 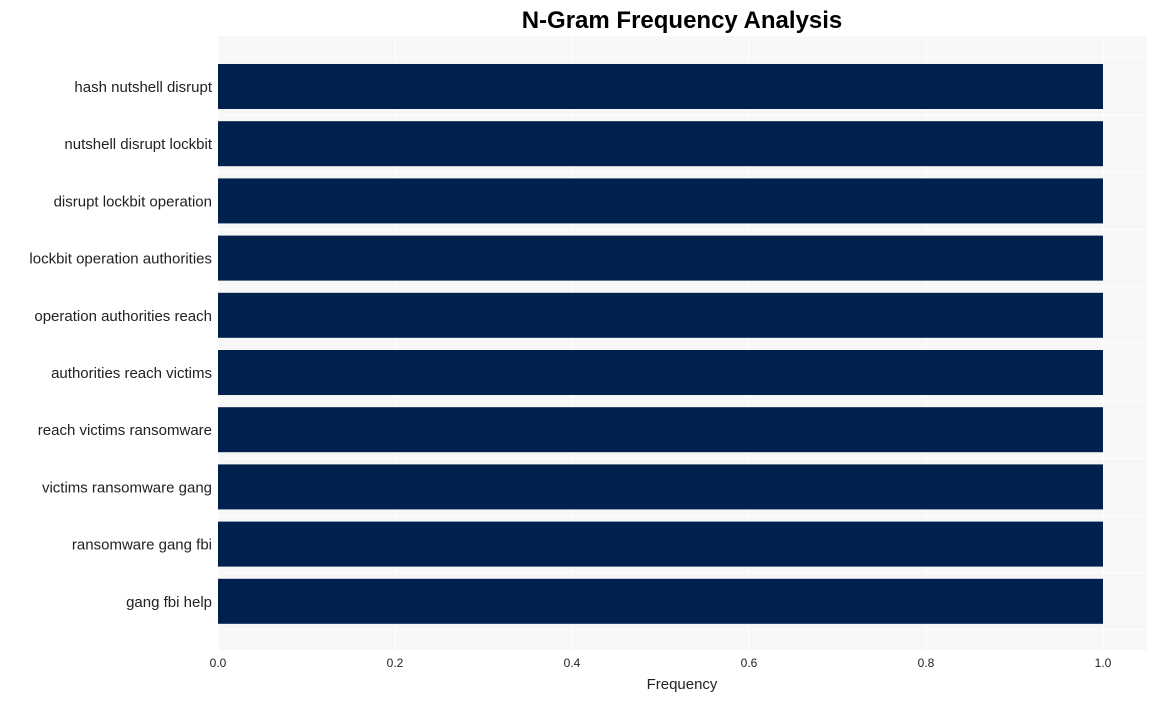 What do you see at coordinates (138, 144) in the screenshot?
I see `y-tick-label: nutshell disrupt lockbit` at bounding box center [138, 144].